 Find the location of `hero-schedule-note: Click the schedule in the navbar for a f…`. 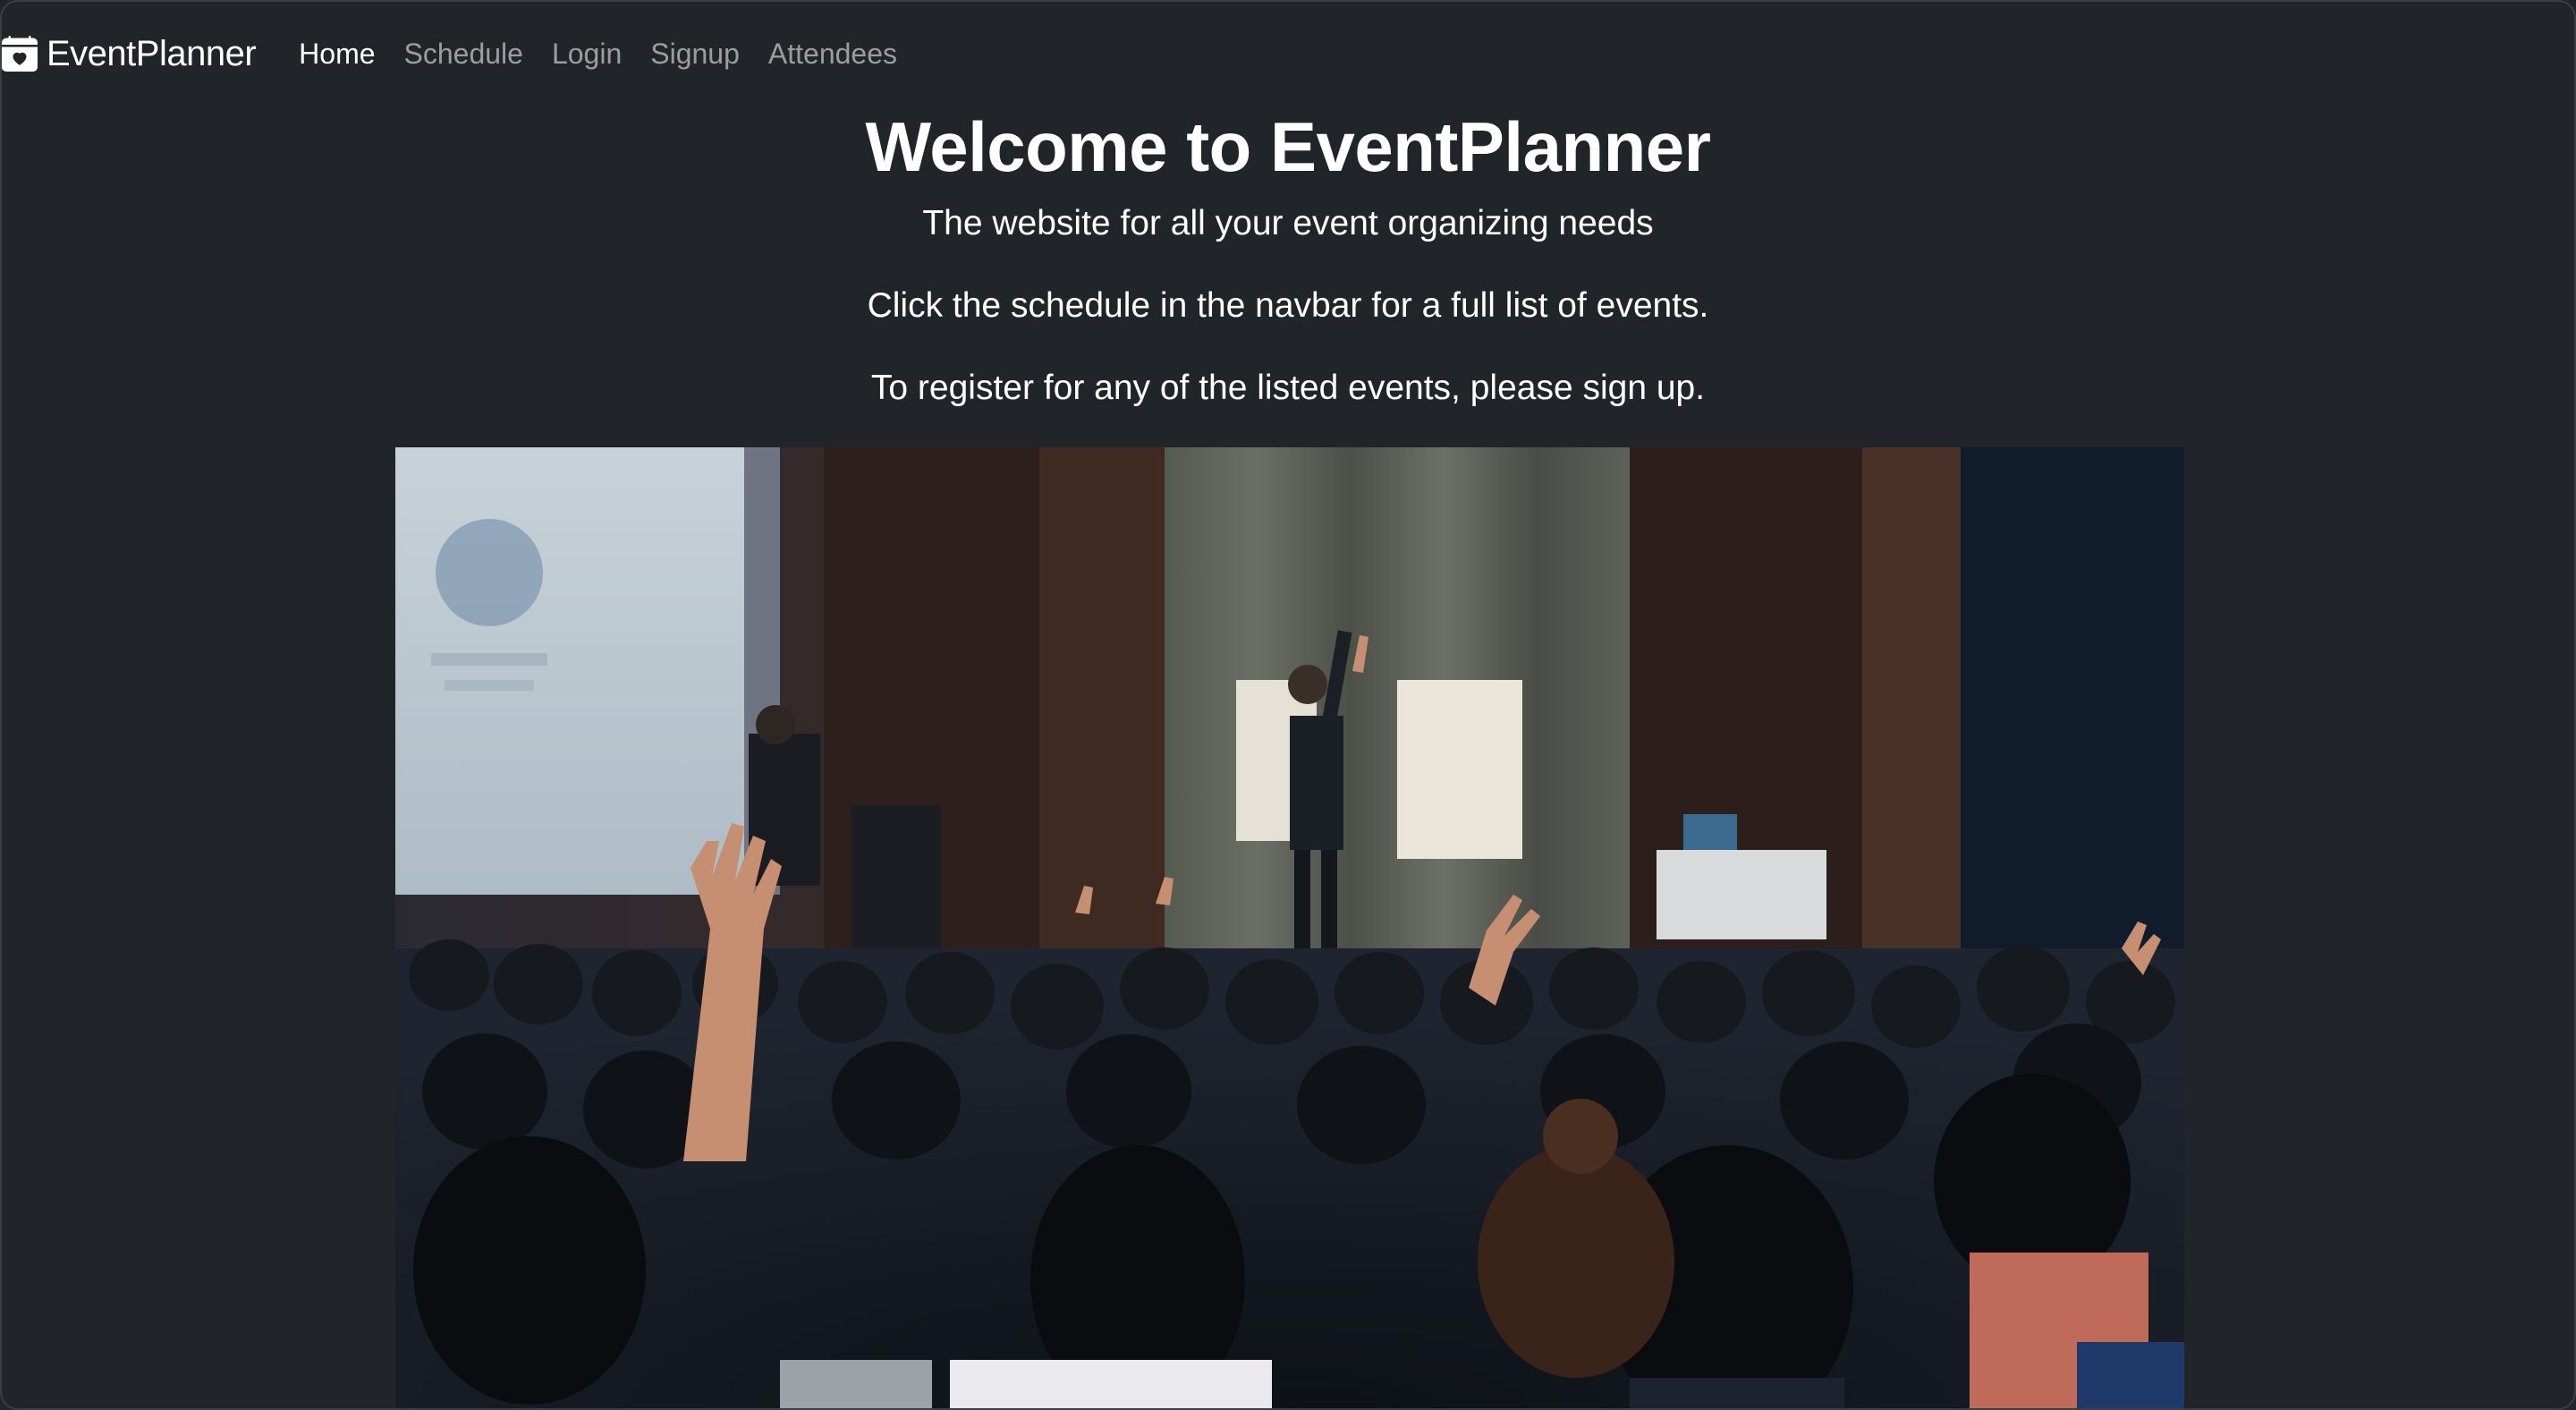

hero-schedule-note: Click the schedule in the navbar for a f… is located at coordinates (1288, 306).